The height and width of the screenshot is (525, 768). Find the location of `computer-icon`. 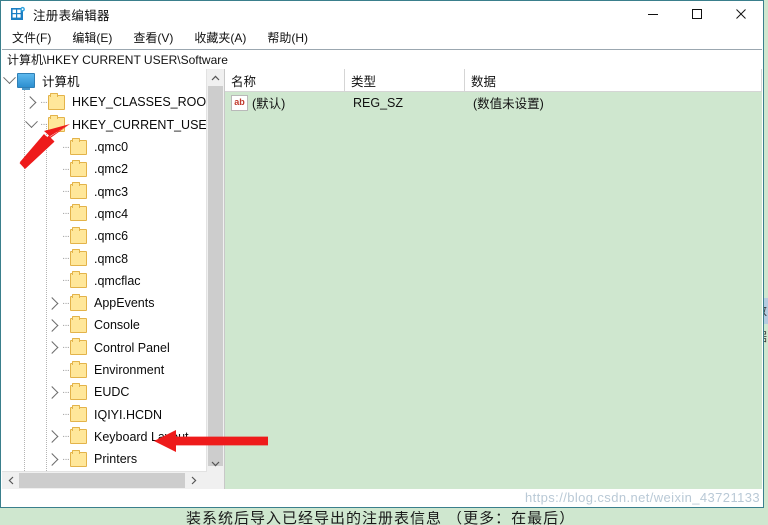

computer-icon is located at coordinates (26, 81).